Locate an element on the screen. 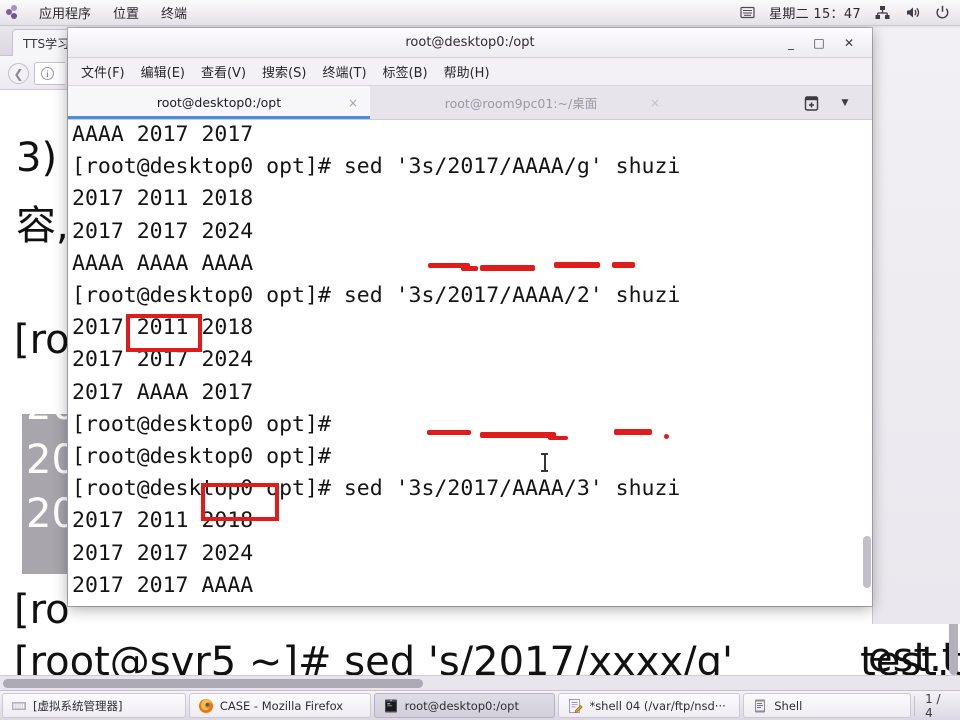  network-icon is located at coordinates (882, 12).